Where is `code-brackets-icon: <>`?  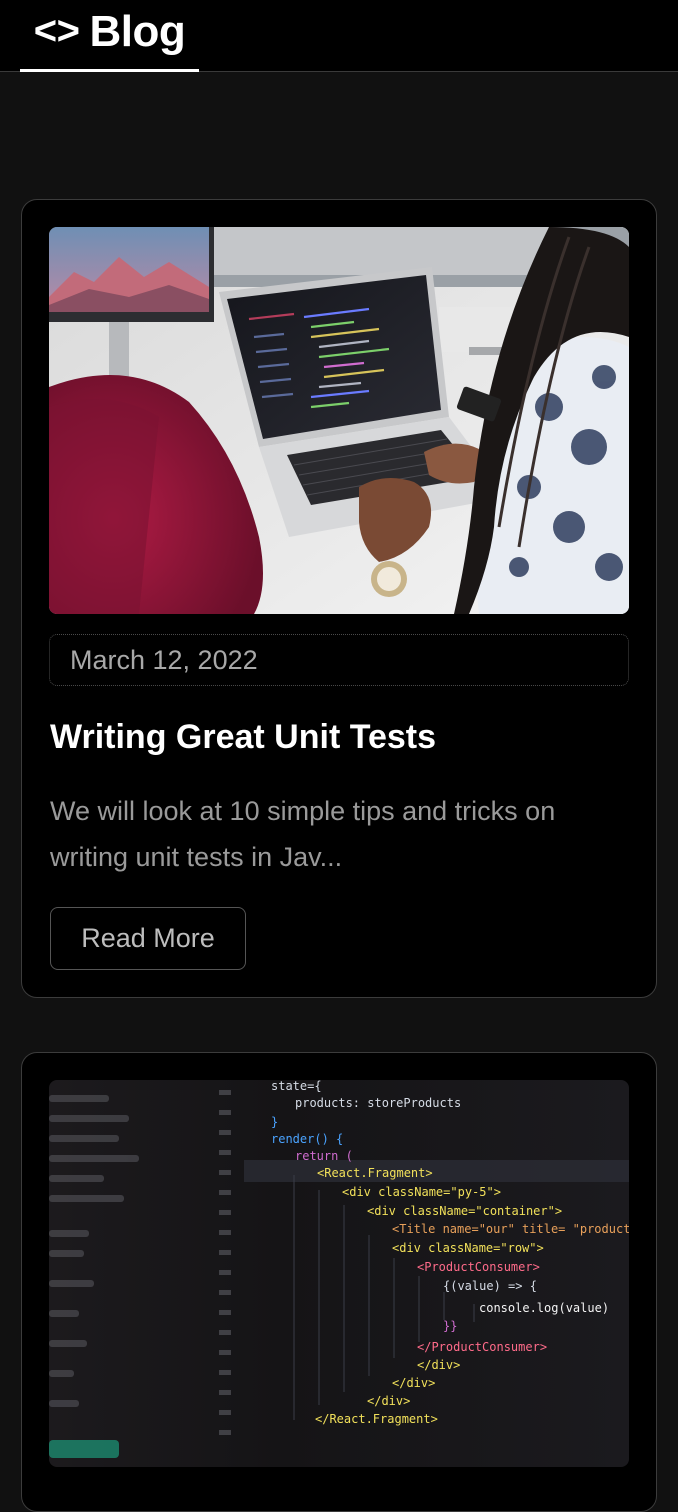 code-brackets-icon: <> is located at coordinates (56, 31).